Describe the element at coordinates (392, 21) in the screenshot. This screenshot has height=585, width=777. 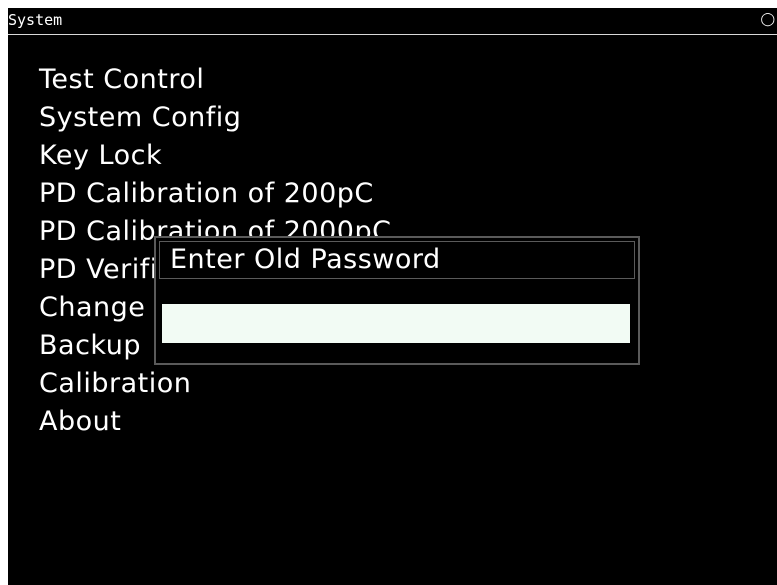
I see `title-bar: System ◯` at that location.